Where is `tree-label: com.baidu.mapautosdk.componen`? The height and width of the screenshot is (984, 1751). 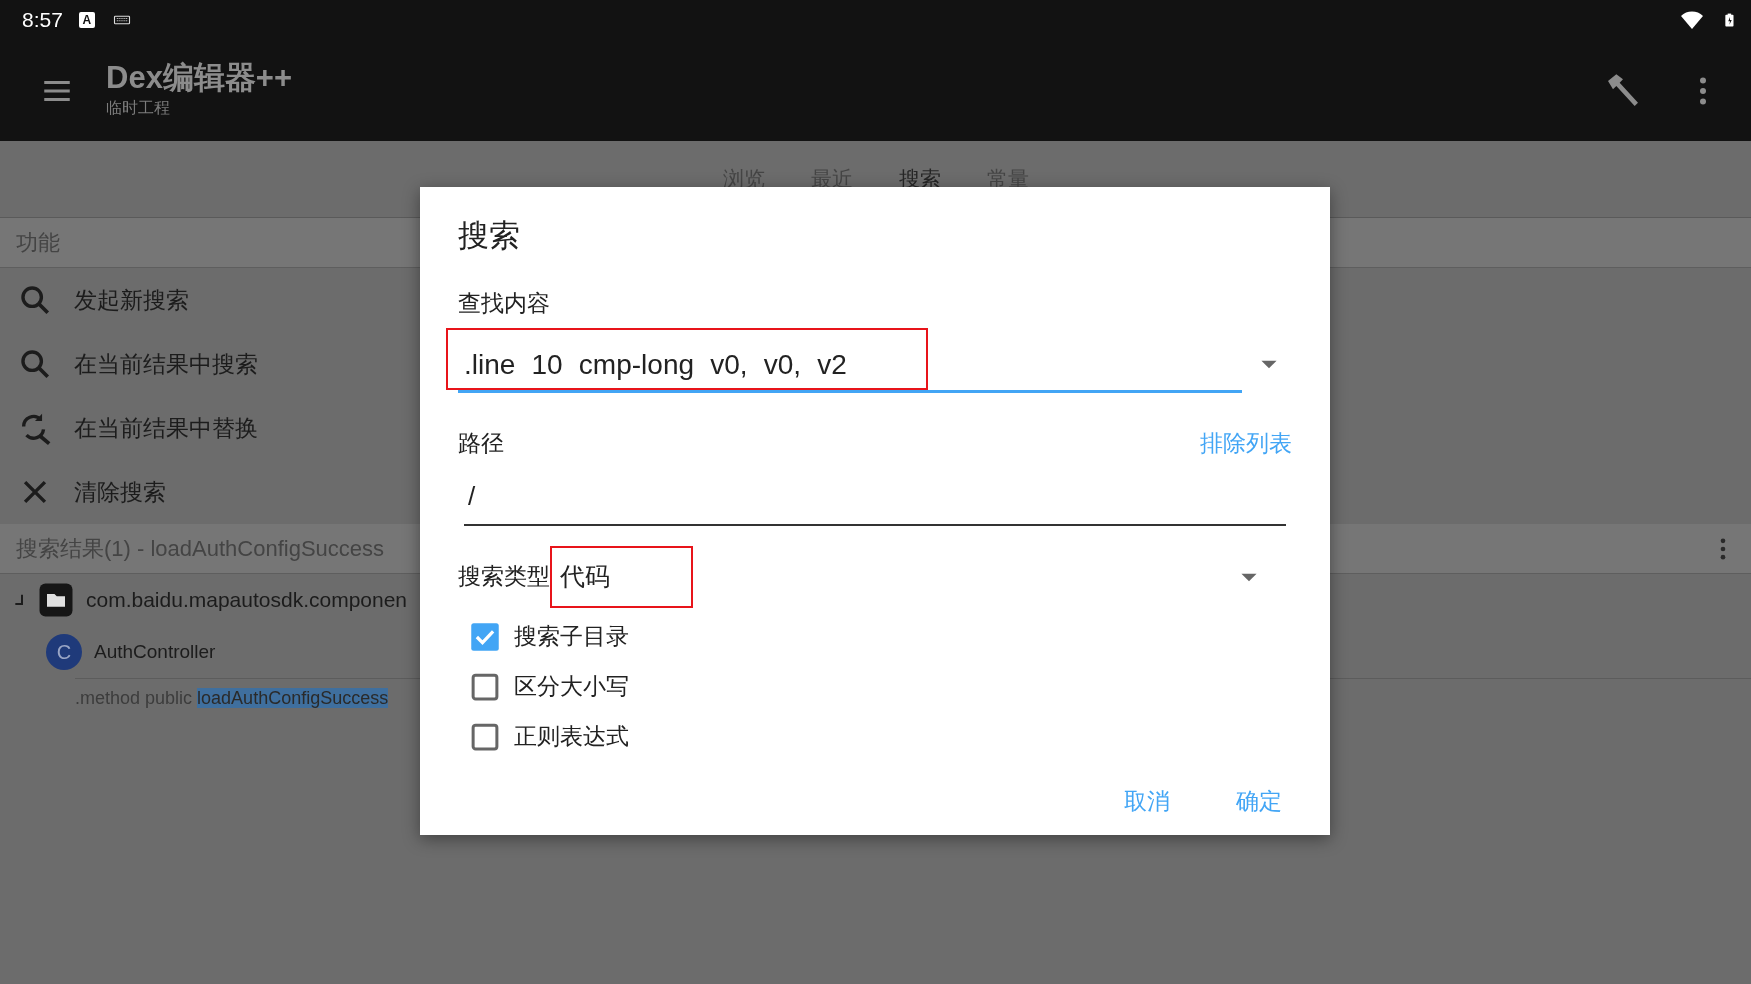 tree-label: com.baidu.mapautosdk.componen is located at coordinates (247, 600).